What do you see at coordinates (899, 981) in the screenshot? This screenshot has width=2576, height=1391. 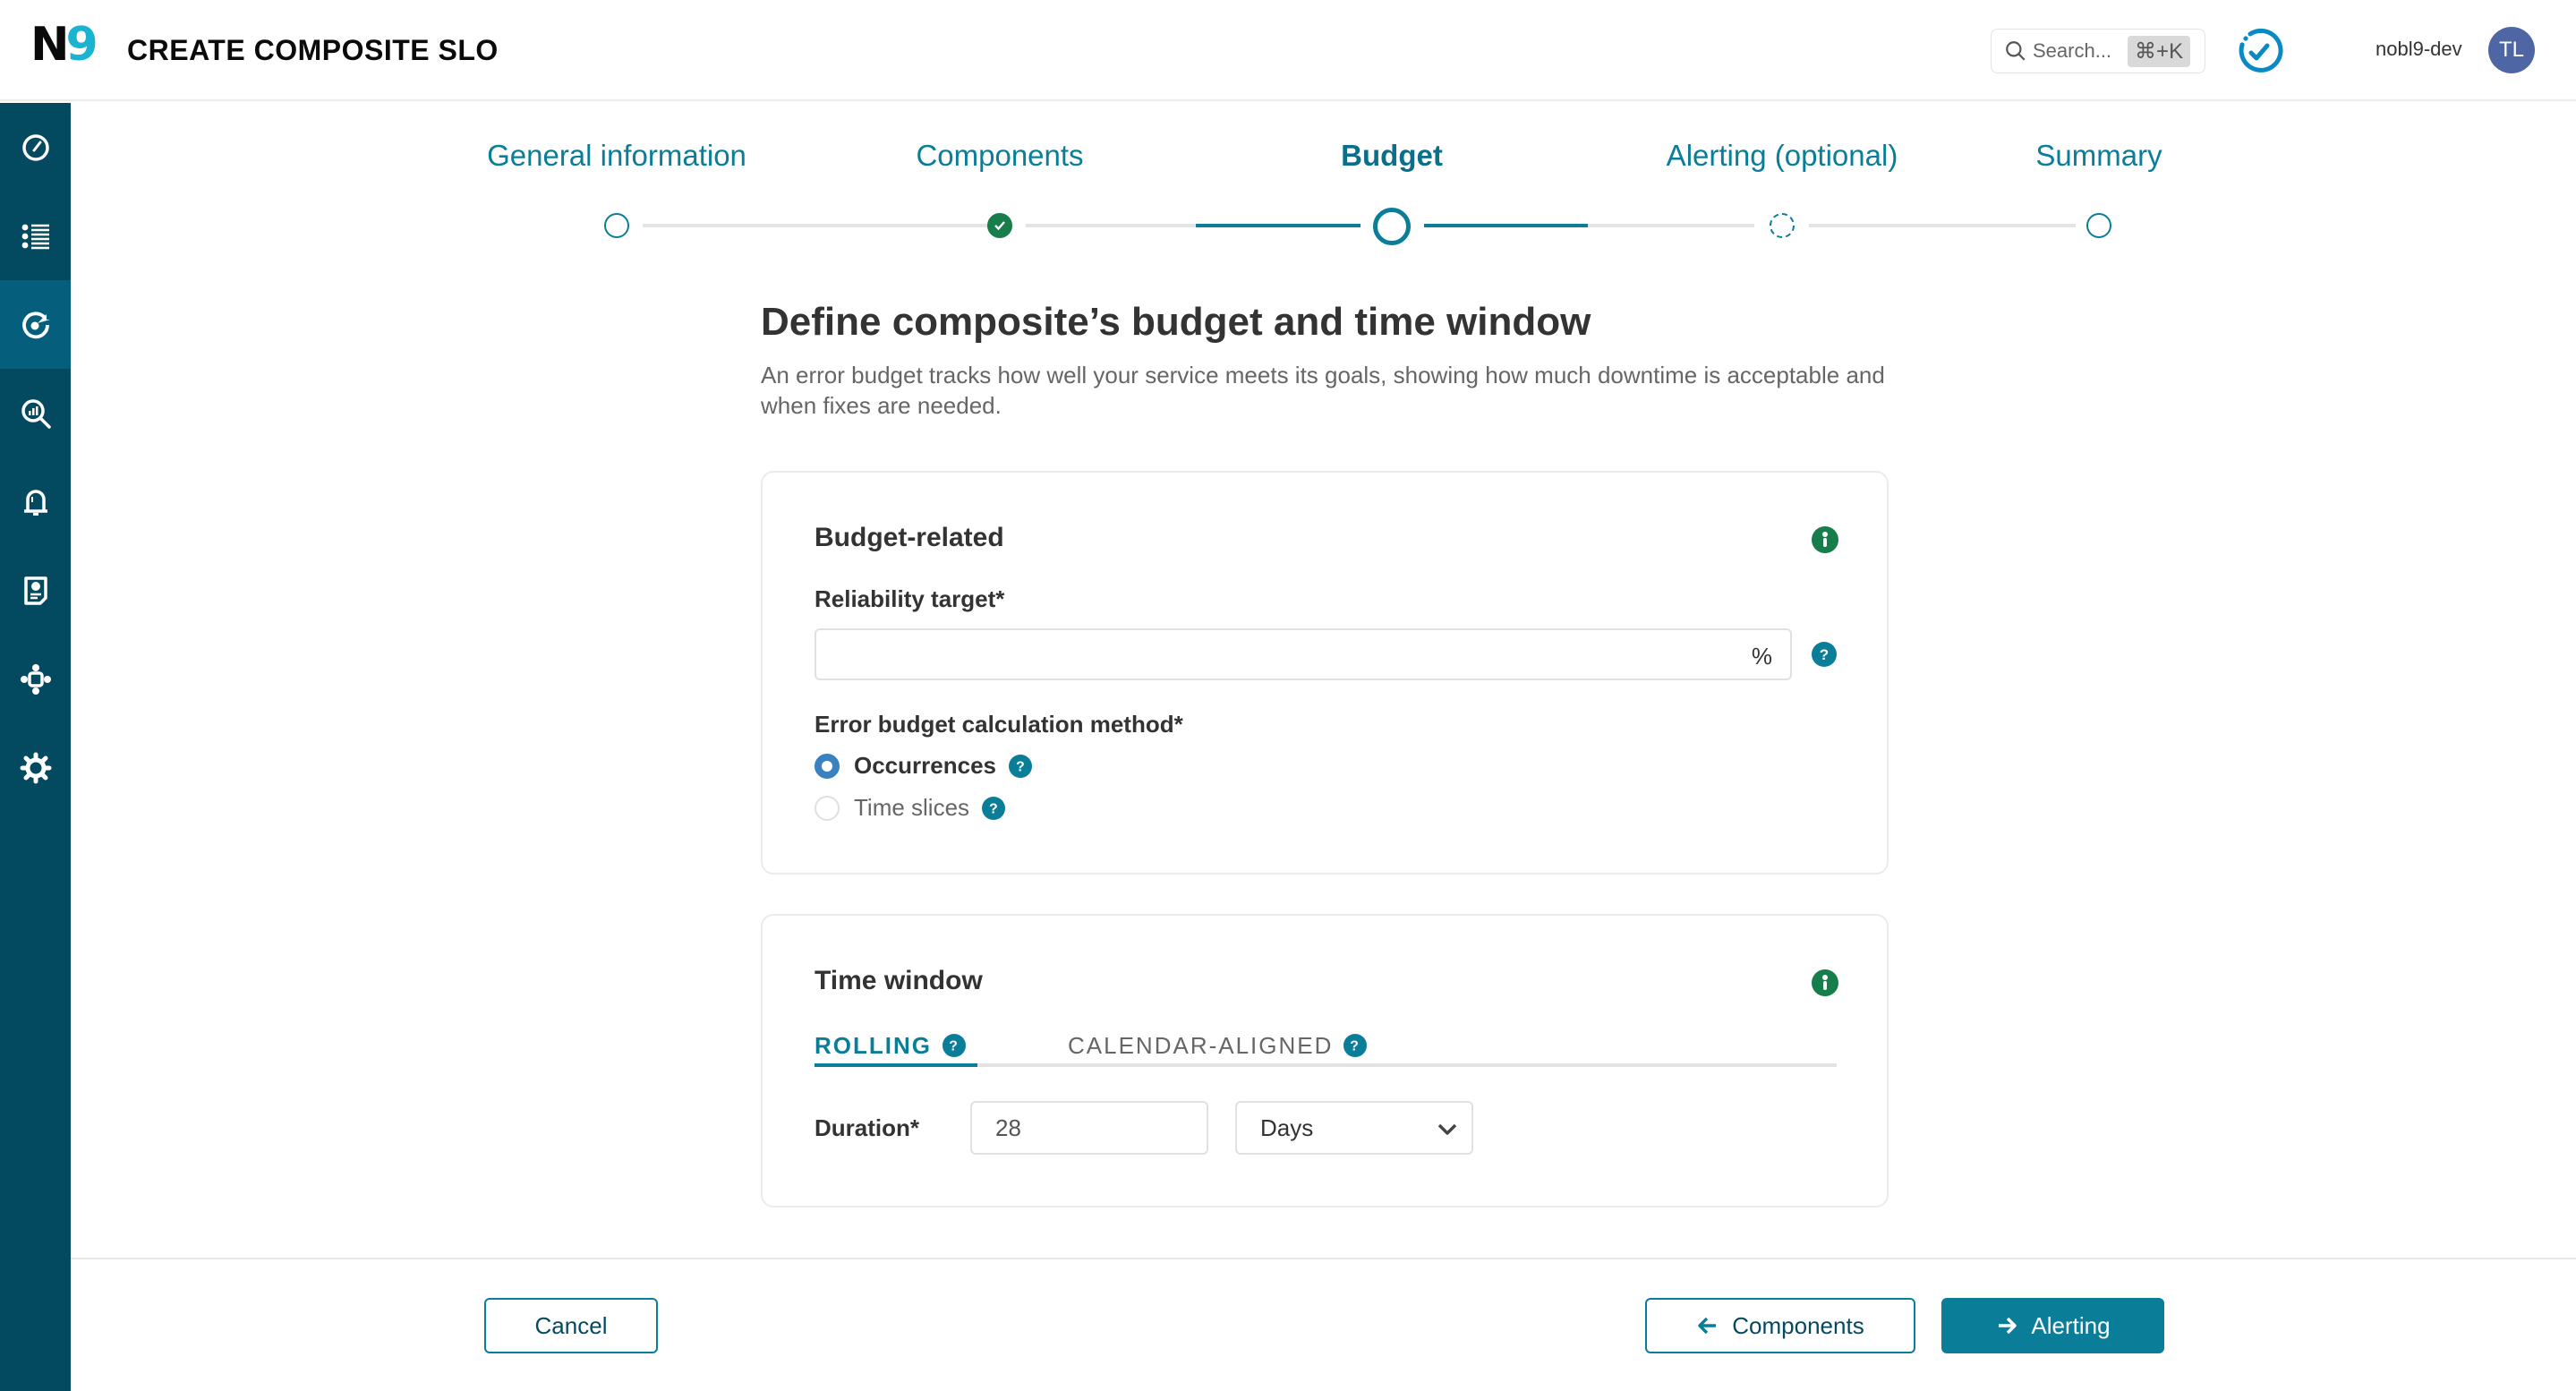 I see `time-window-card-title: Time window` at bounding box center [899, 981].